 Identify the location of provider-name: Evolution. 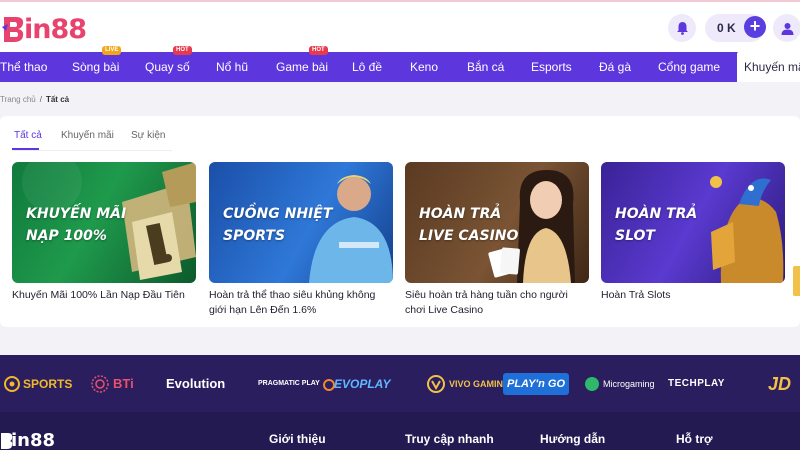
(196, 383).